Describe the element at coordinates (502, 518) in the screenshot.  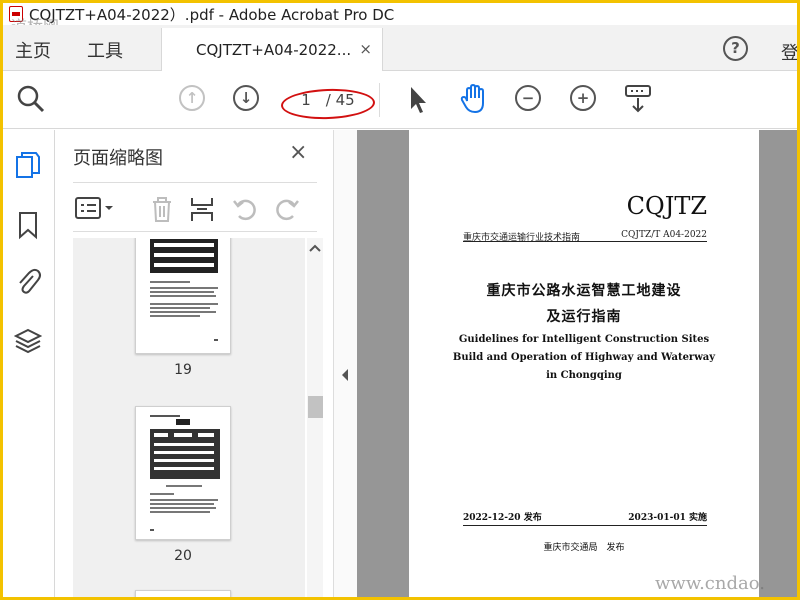
I see `issue-date: 2022-12-20 发布` at that location.